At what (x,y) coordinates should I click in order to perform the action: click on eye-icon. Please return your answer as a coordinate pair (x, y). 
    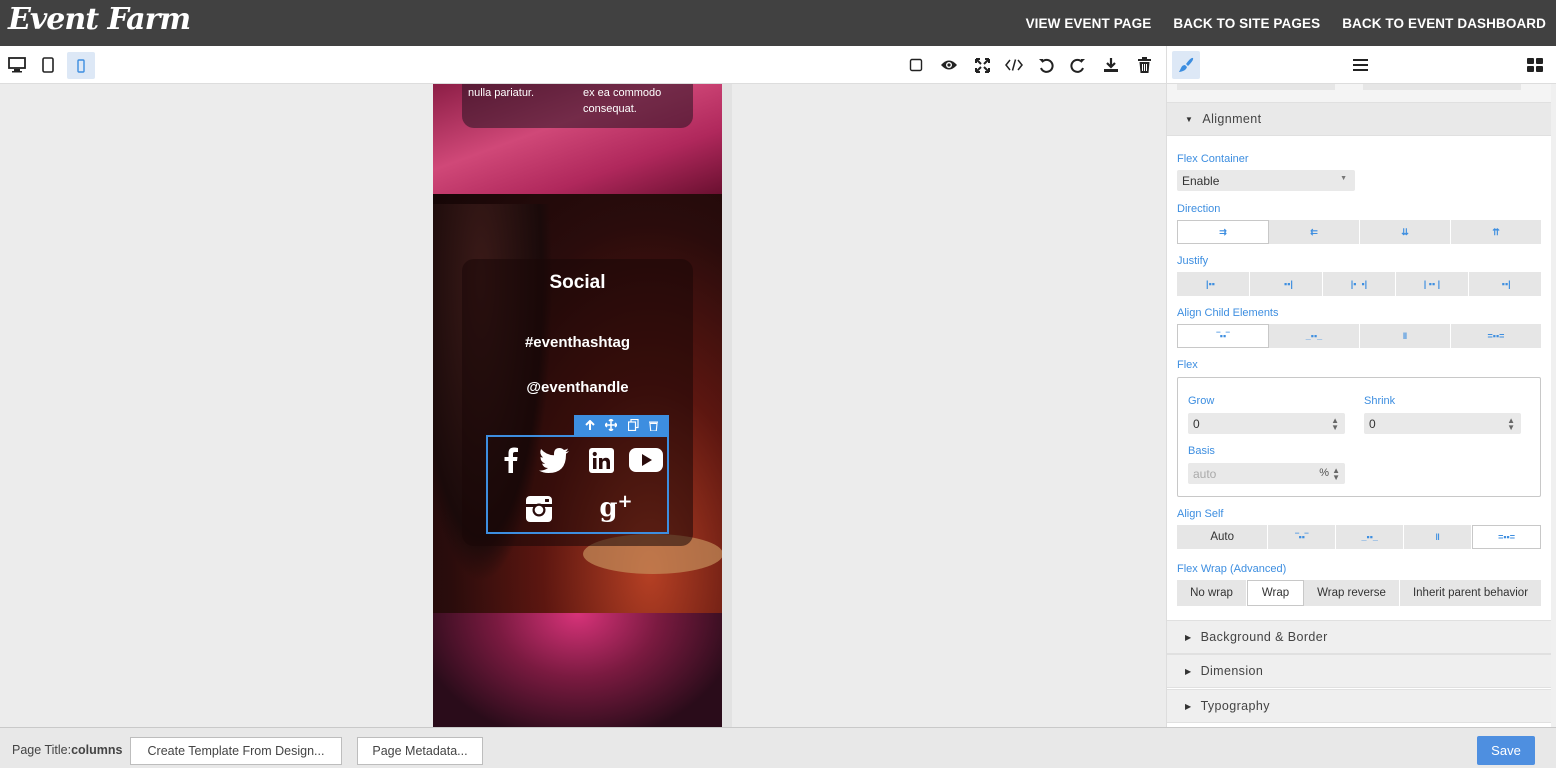
    Looking at the image, I should click on (949, 65).